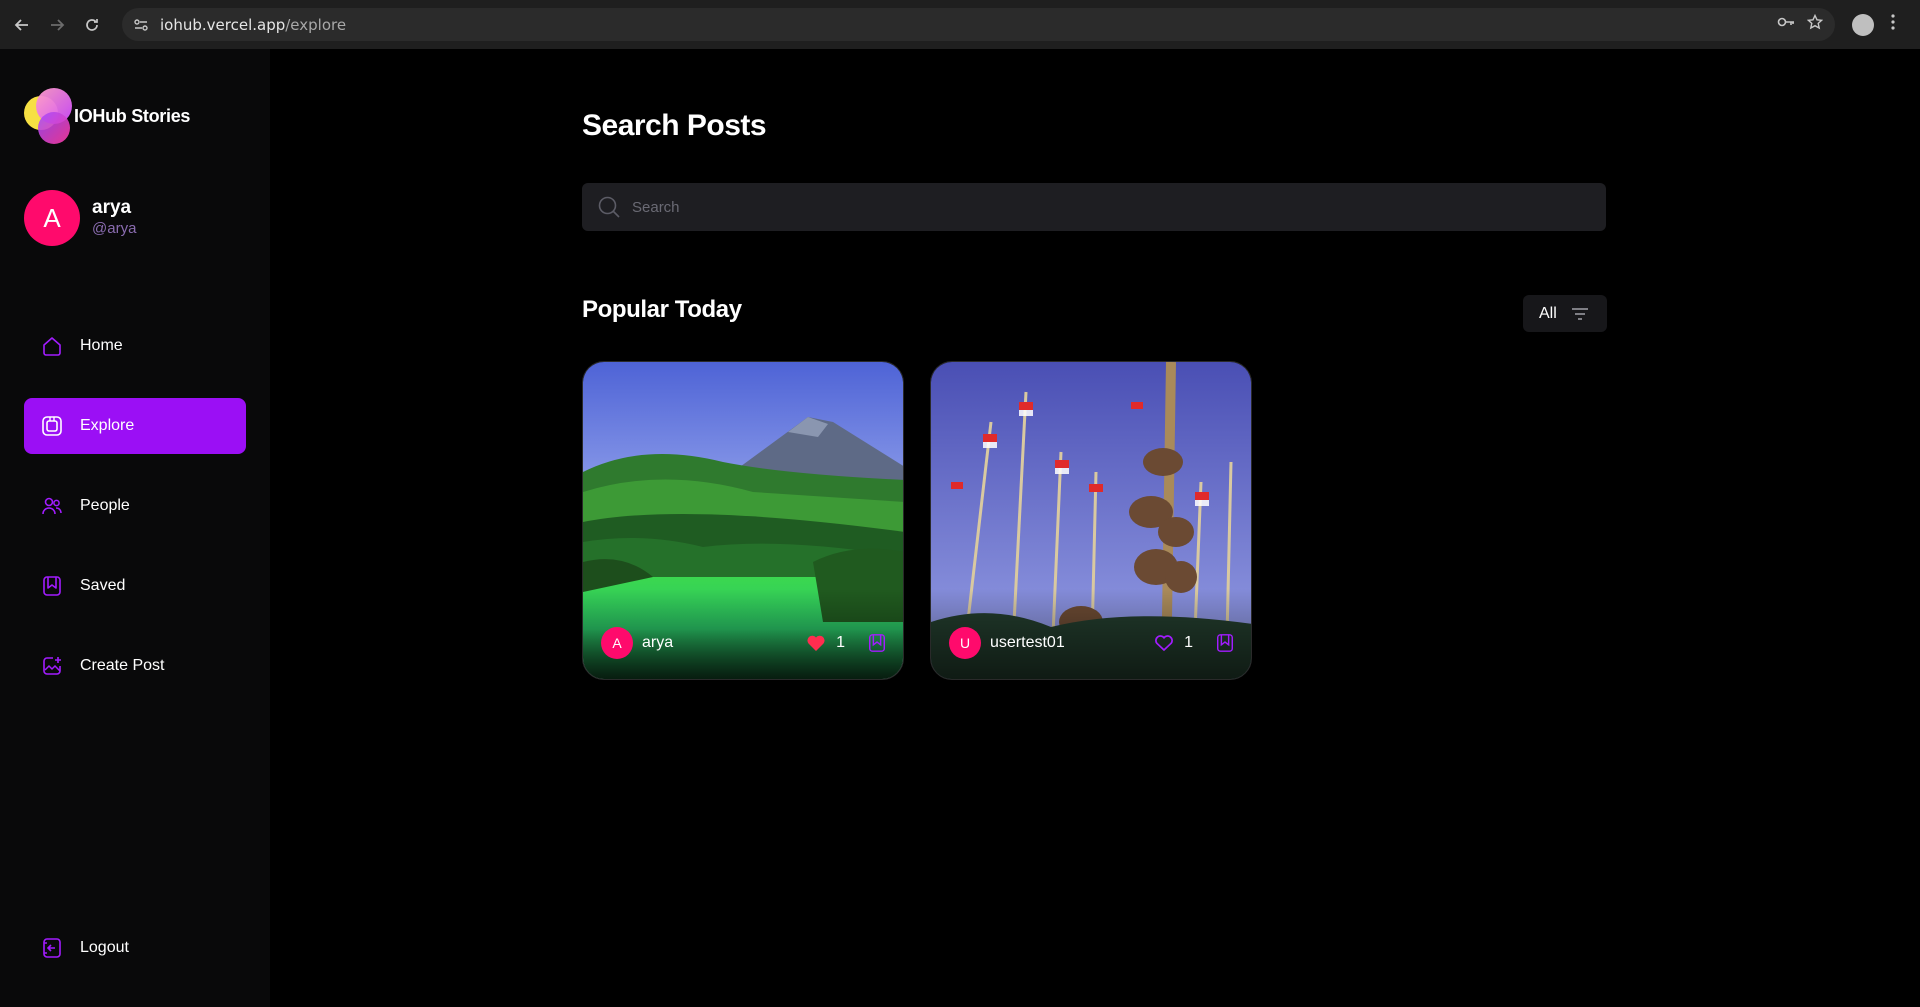 This screenshot has height=1007, width=1920. What do you see at coordinates (1580, 314) in the screenshot?
I see `filter-icon` at bounding box center [1580, 314].